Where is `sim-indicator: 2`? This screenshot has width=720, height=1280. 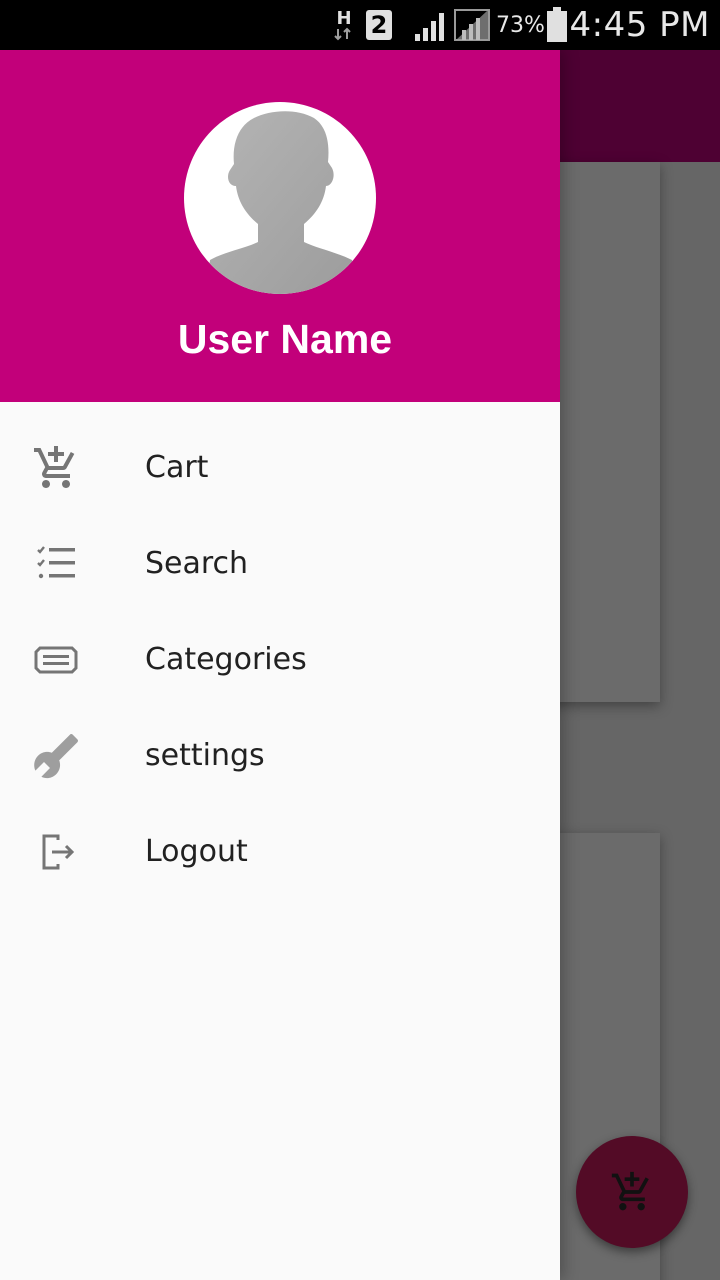 sim-indicator: 2 is located at coordinates (379, 25).